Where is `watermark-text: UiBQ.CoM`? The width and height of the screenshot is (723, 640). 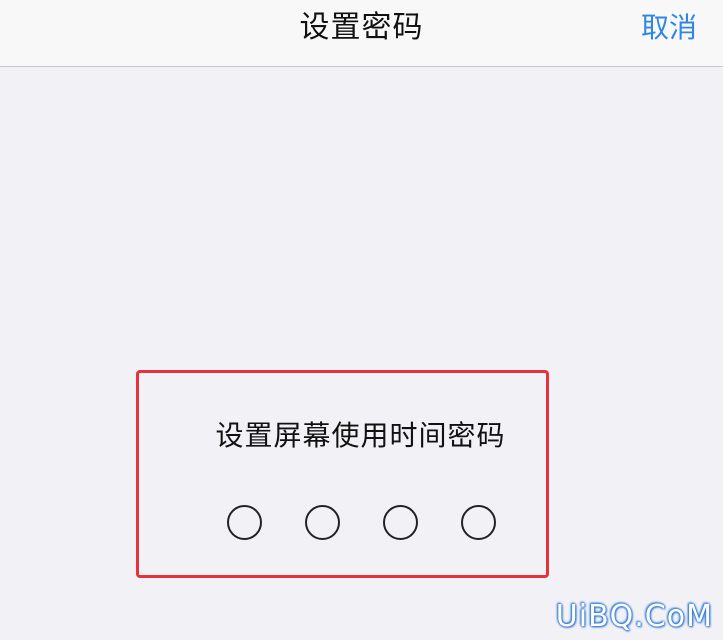
watermark-text: UiBQ.CoM is located at coordinates (634, 616).